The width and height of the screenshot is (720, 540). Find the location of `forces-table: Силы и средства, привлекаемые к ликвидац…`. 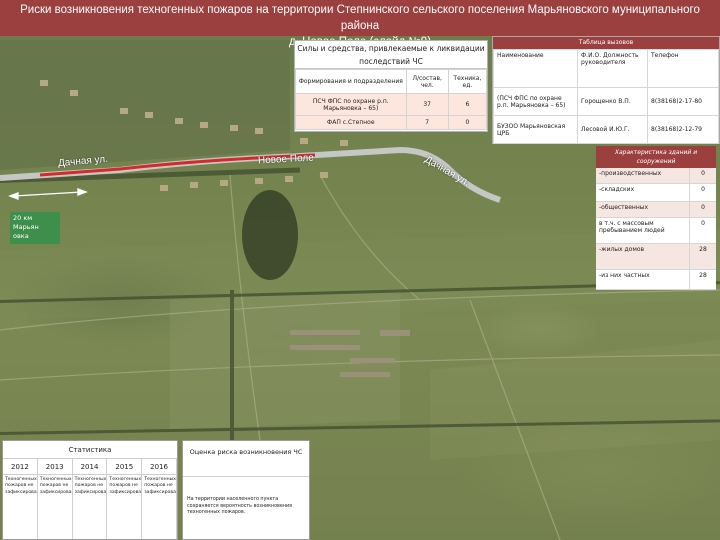

forces-table: Силы и средства, привлекаемые к ликвидац… is located at coordinates (391, 86).